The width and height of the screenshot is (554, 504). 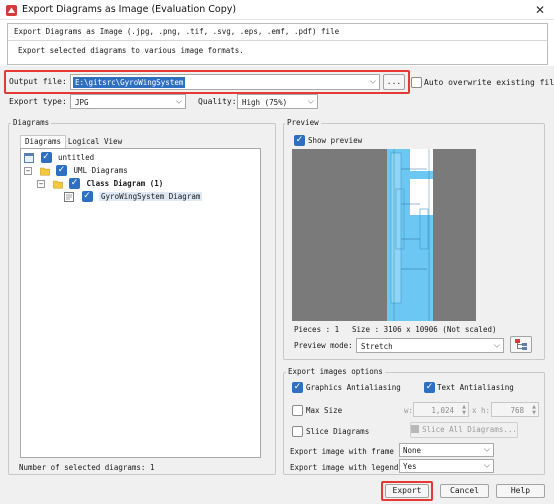 I want to click on tree-label: Class Diagram (1), so click(x=125, y=183).